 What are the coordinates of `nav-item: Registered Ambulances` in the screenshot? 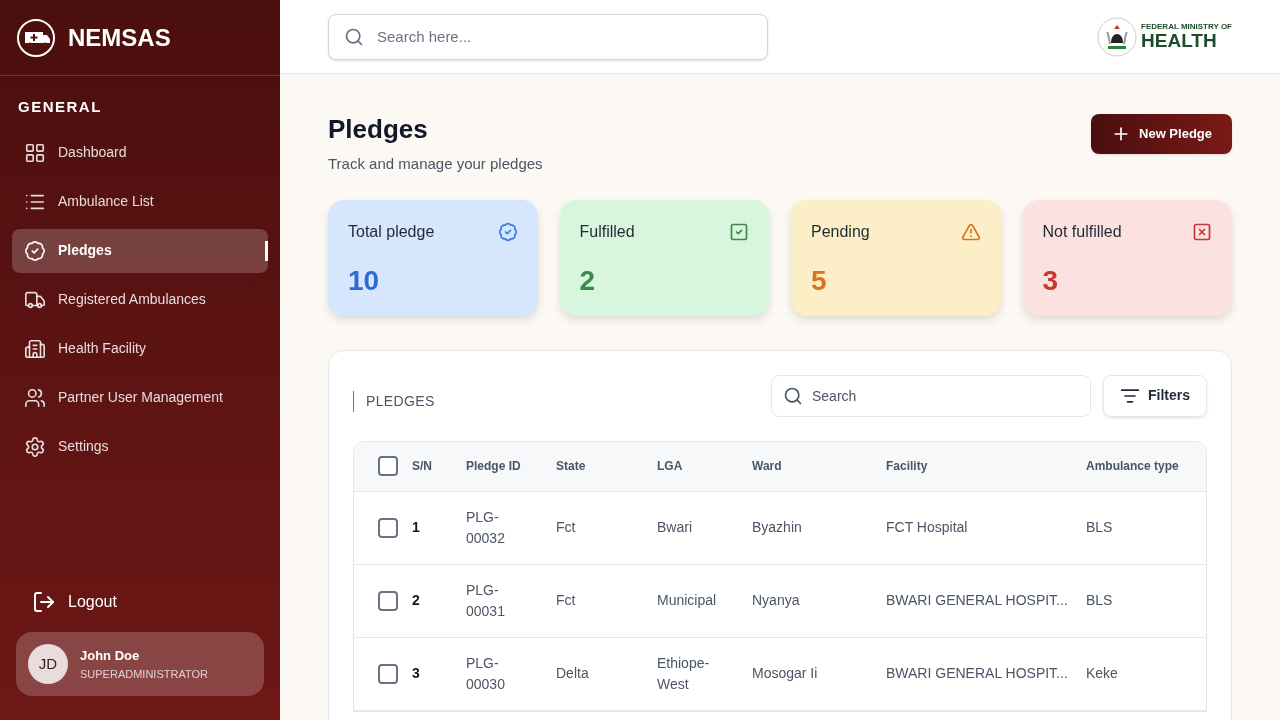 It's located at (140, 299).